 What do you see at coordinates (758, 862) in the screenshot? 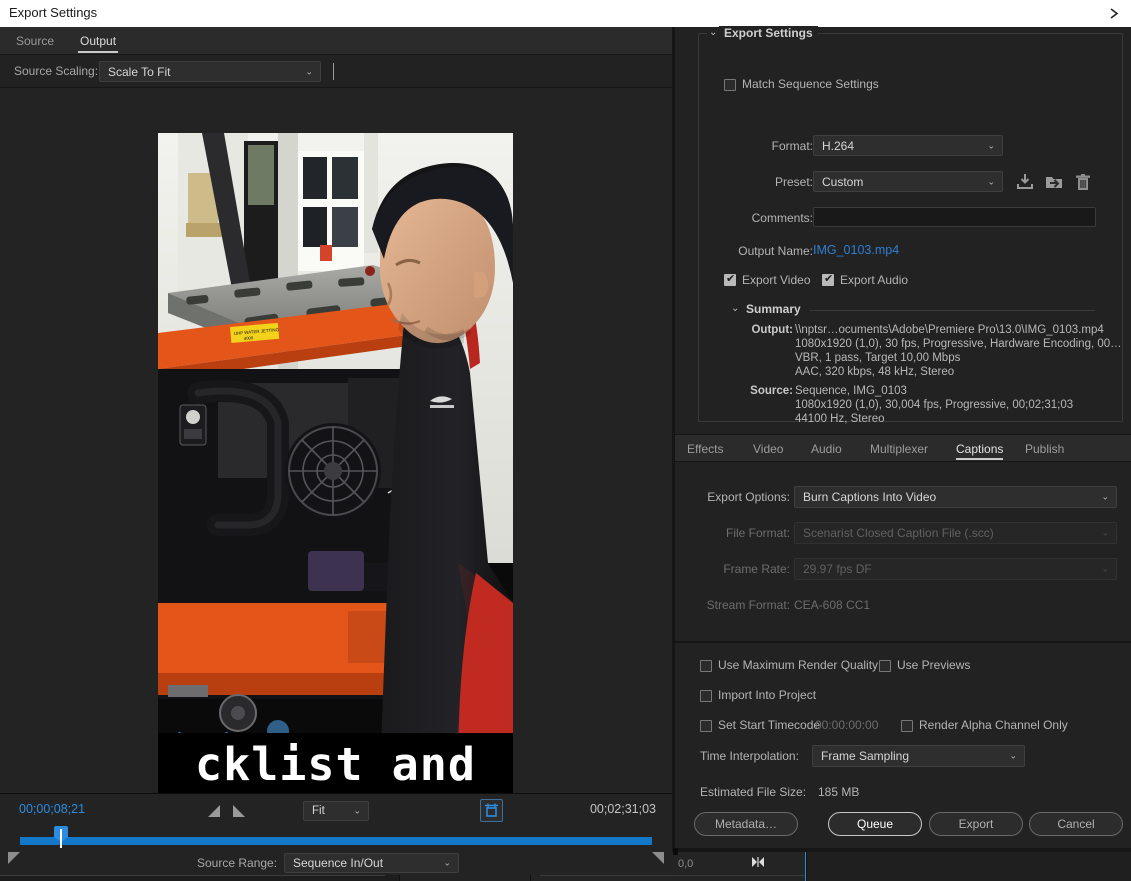
I see `keyframe-icon` at bounding box center [758, 862].